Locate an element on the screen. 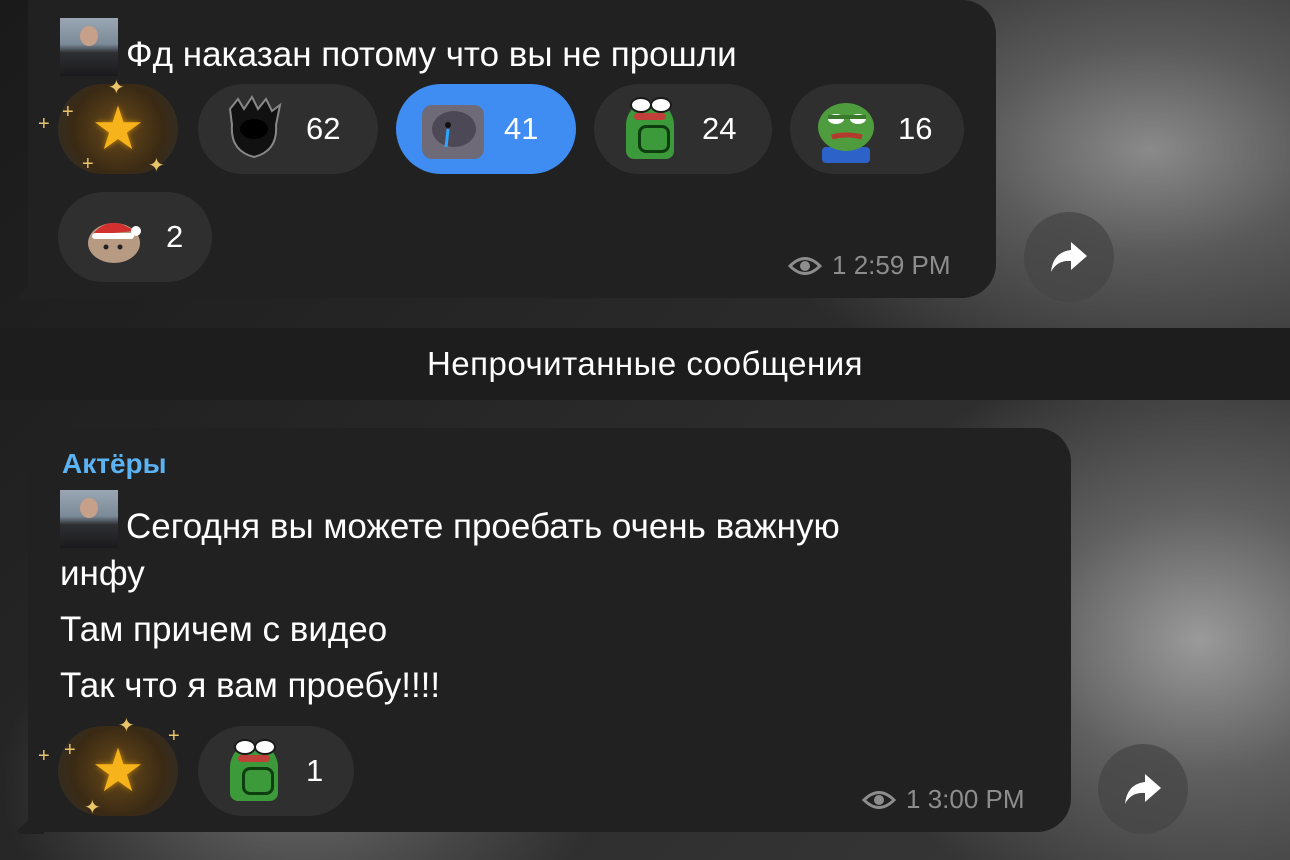  dark-face-icon is located at coordinates (255, 127).